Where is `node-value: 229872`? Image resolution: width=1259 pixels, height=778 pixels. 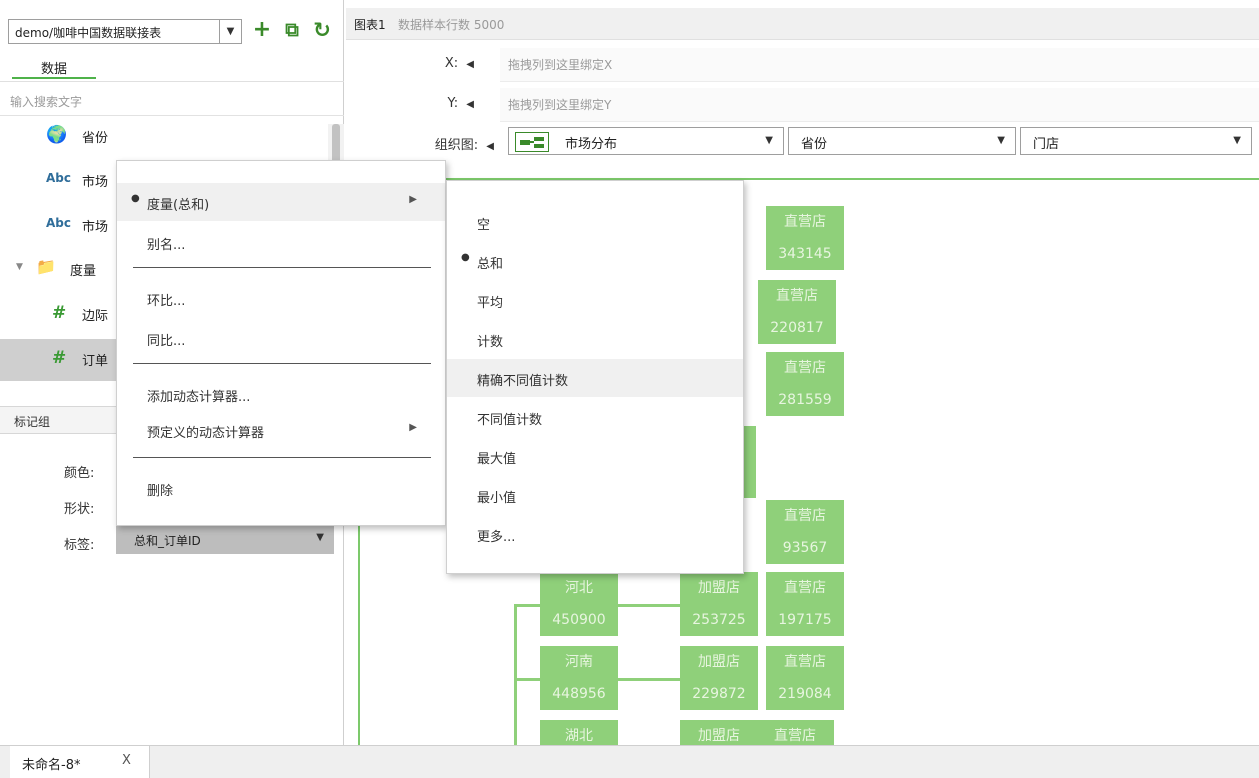 node-value: 229872 is located at coordinates (719, 694).